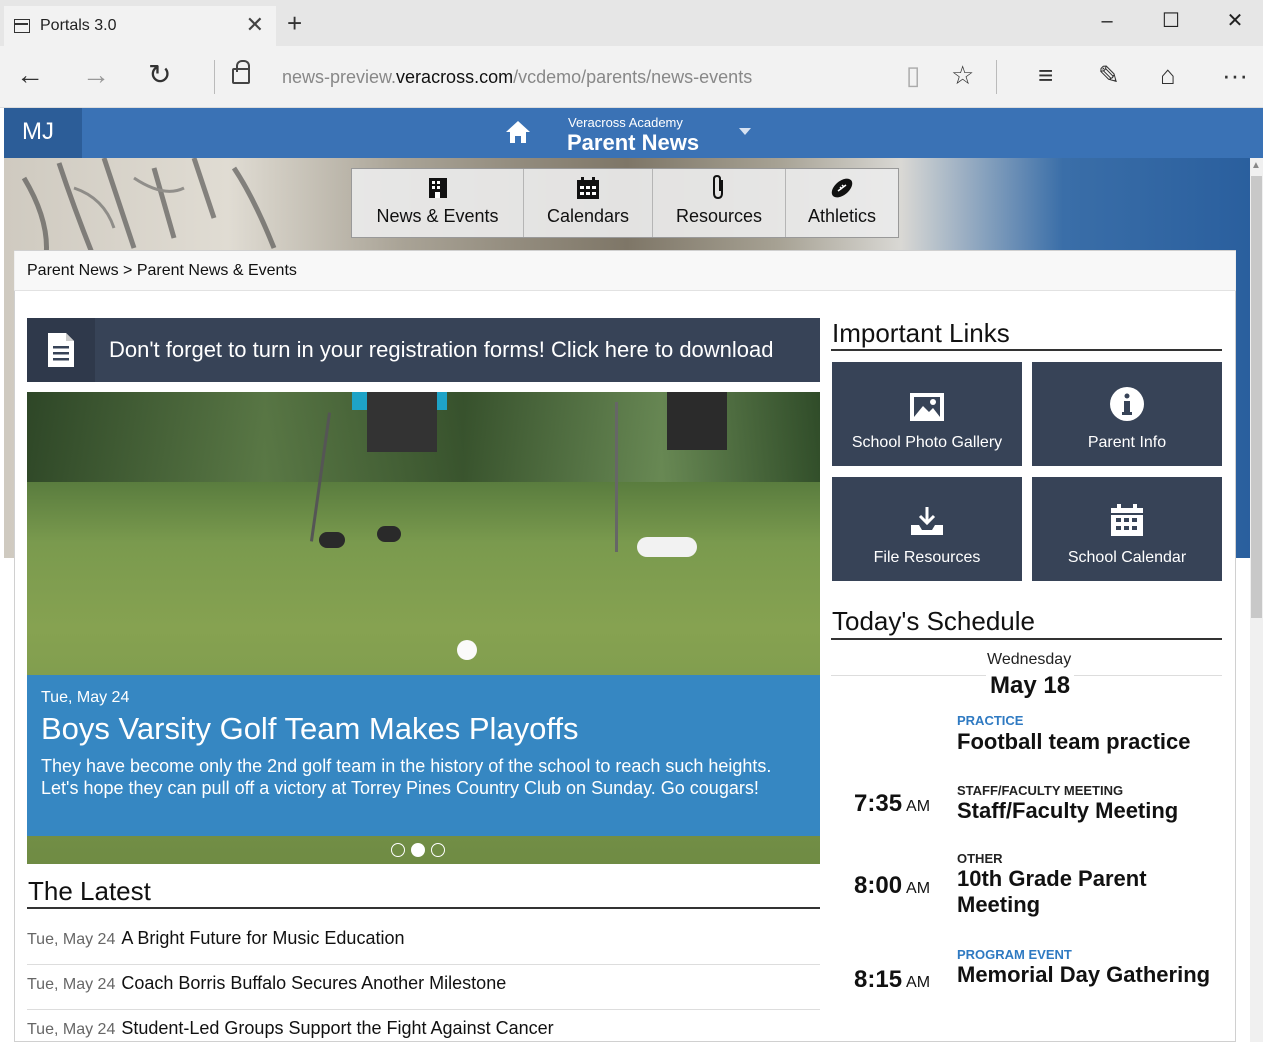  I want to click on tile-file-resources: File Resources, so click(927, 529).